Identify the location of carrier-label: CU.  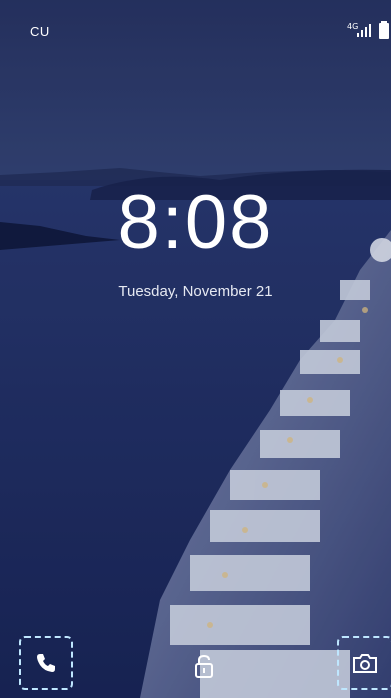
(40, 31).